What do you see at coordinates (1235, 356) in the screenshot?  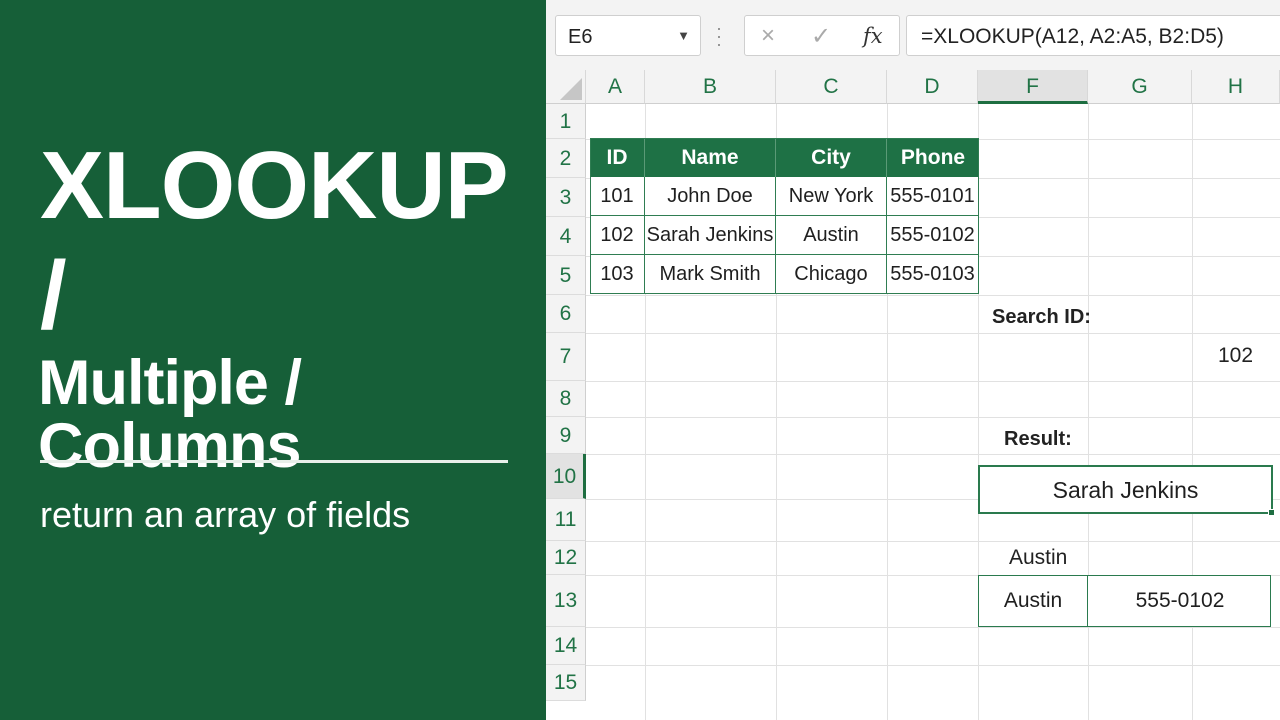 I see `search-id-value: 102` at bounding box center [1235, 356].